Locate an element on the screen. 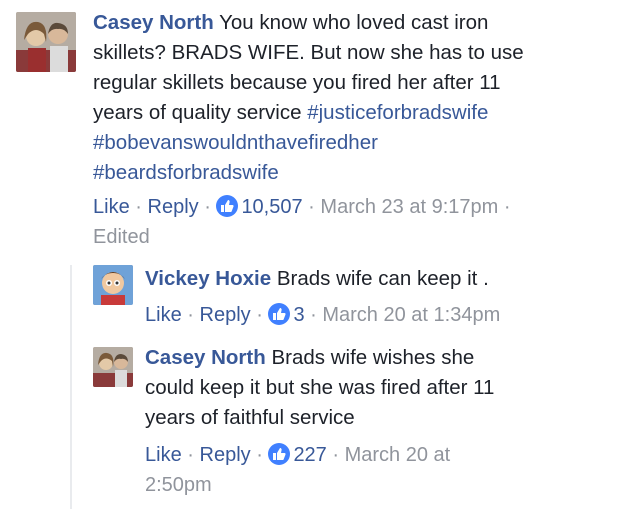  edited-label: Edited is located at coordinates (121, 237).